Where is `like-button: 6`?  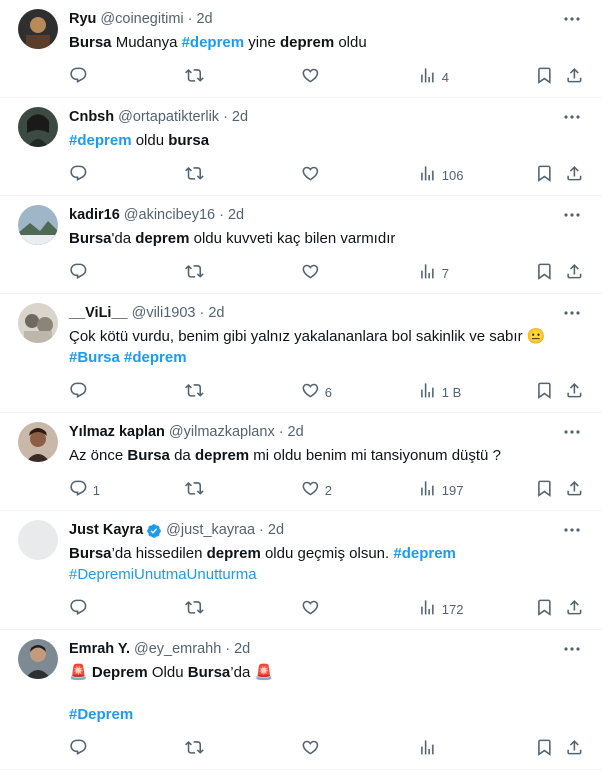 like-button: 6 is located at coordinates (316, 392).